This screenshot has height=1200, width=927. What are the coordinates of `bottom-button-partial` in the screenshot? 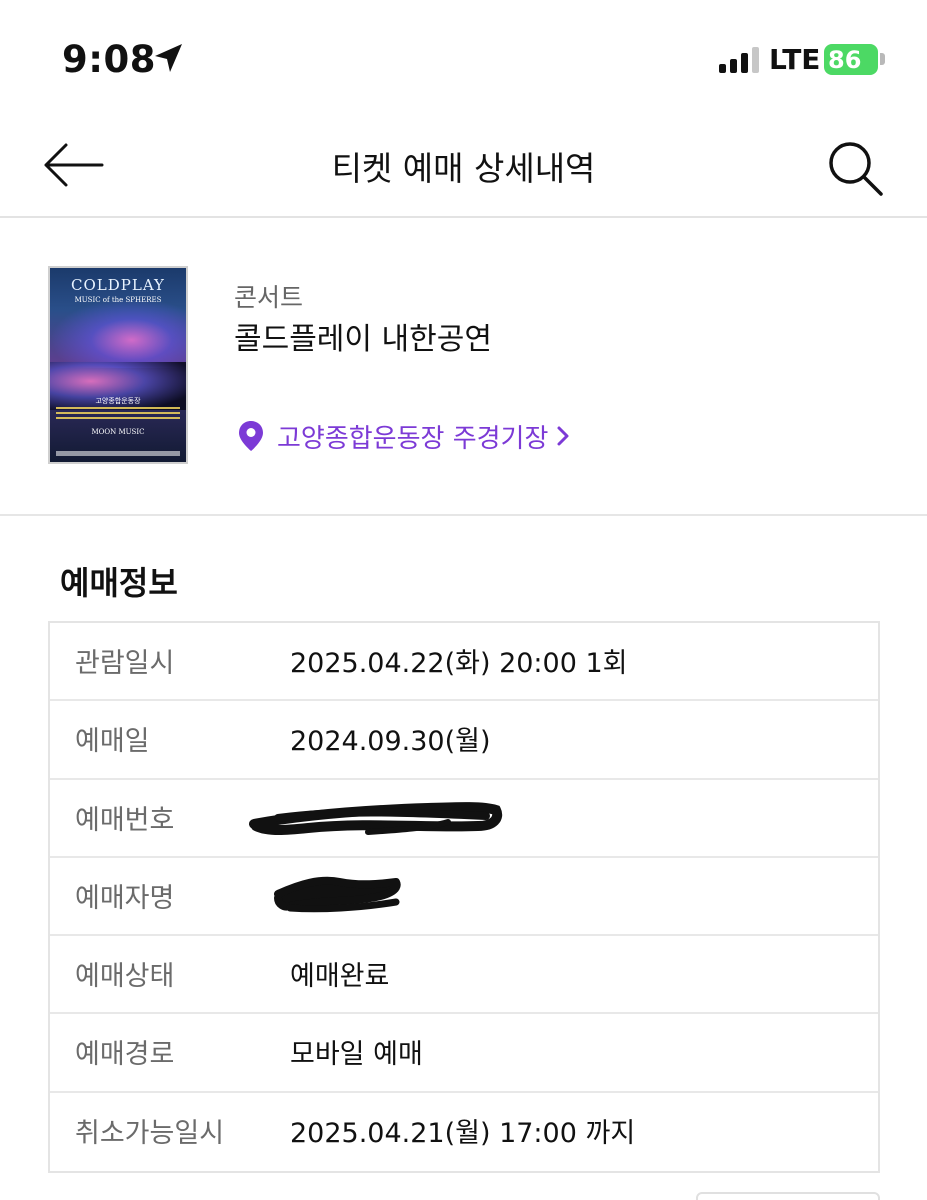 It's located at (788, 1196).